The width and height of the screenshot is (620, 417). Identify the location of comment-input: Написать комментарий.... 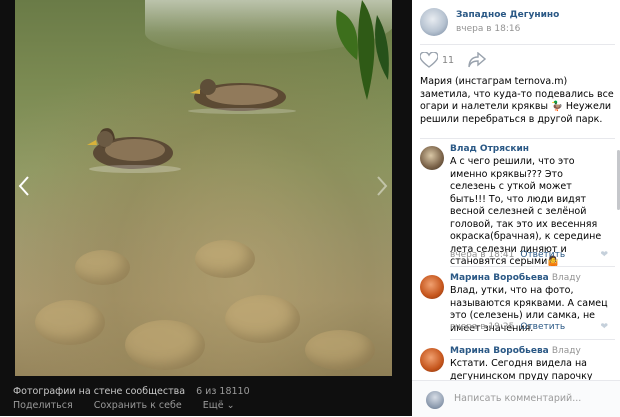
(517, 398).